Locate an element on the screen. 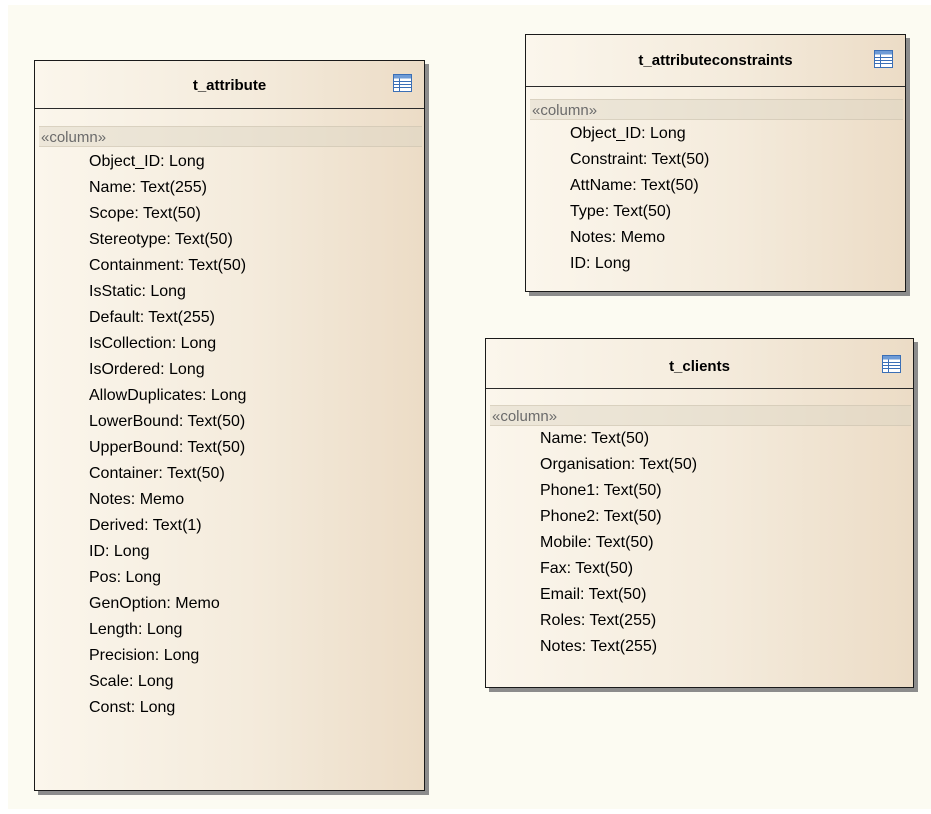 This screenshot has width=931, height=814. table-title: t_clients is located at coordinates (699, 366).